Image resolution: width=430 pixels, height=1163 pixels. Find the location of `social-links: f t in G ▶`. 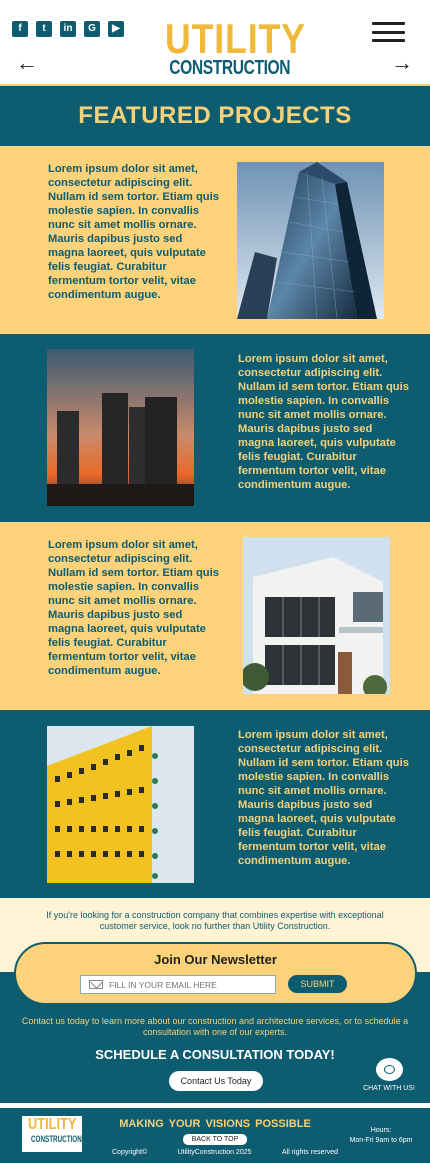

social-links: f t in G ▶ is located at coordinates (68, 29).